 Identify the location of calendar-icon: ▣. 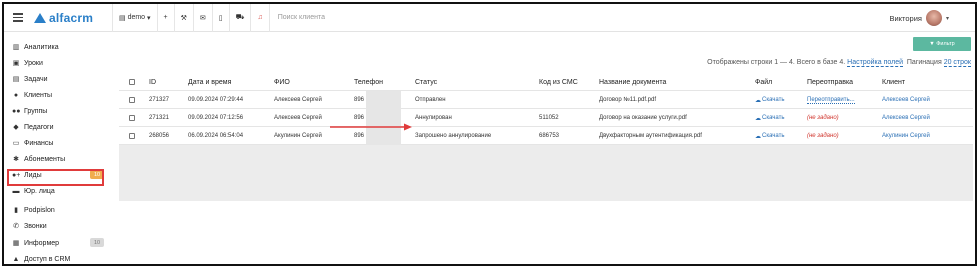
(16, 63).